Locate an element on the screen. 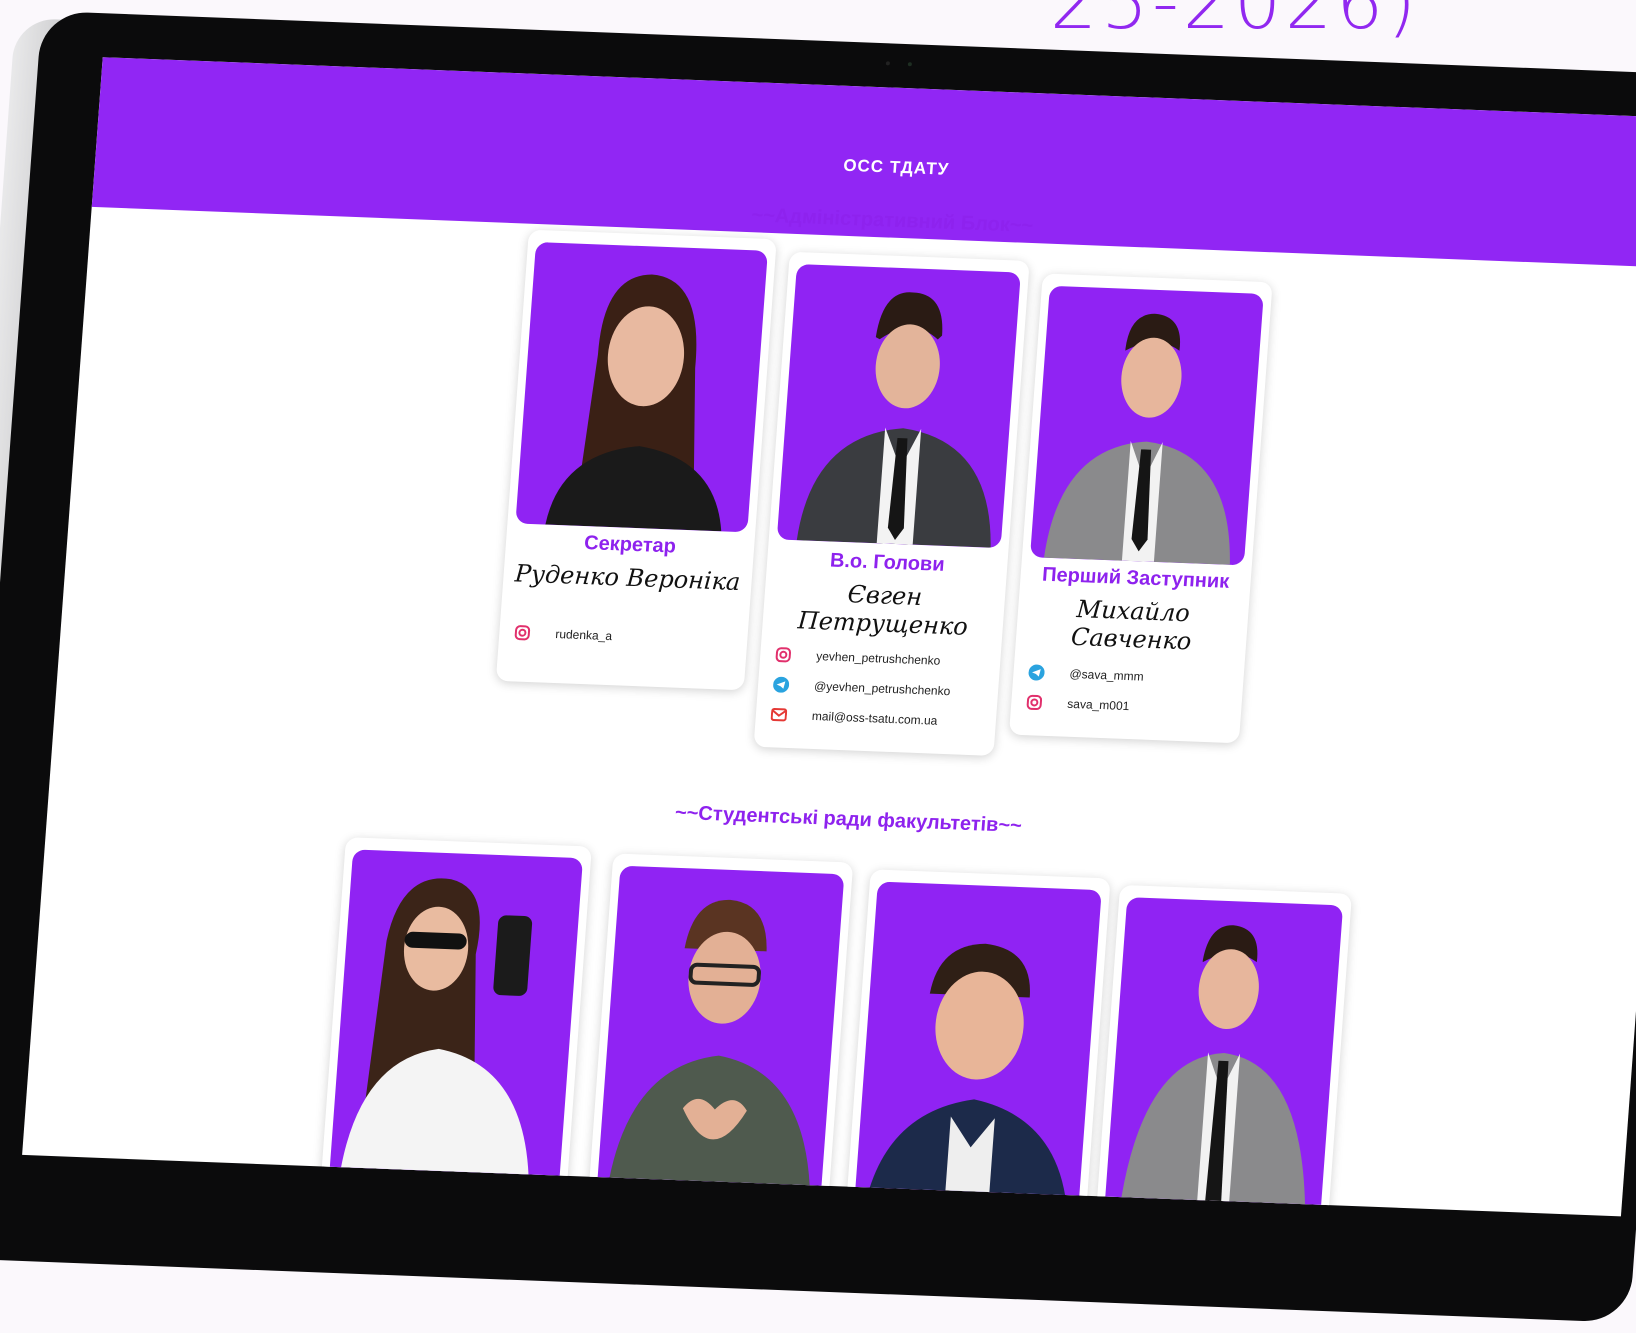  member-role: Перший Заступник is located at coordinates (1136, 578).